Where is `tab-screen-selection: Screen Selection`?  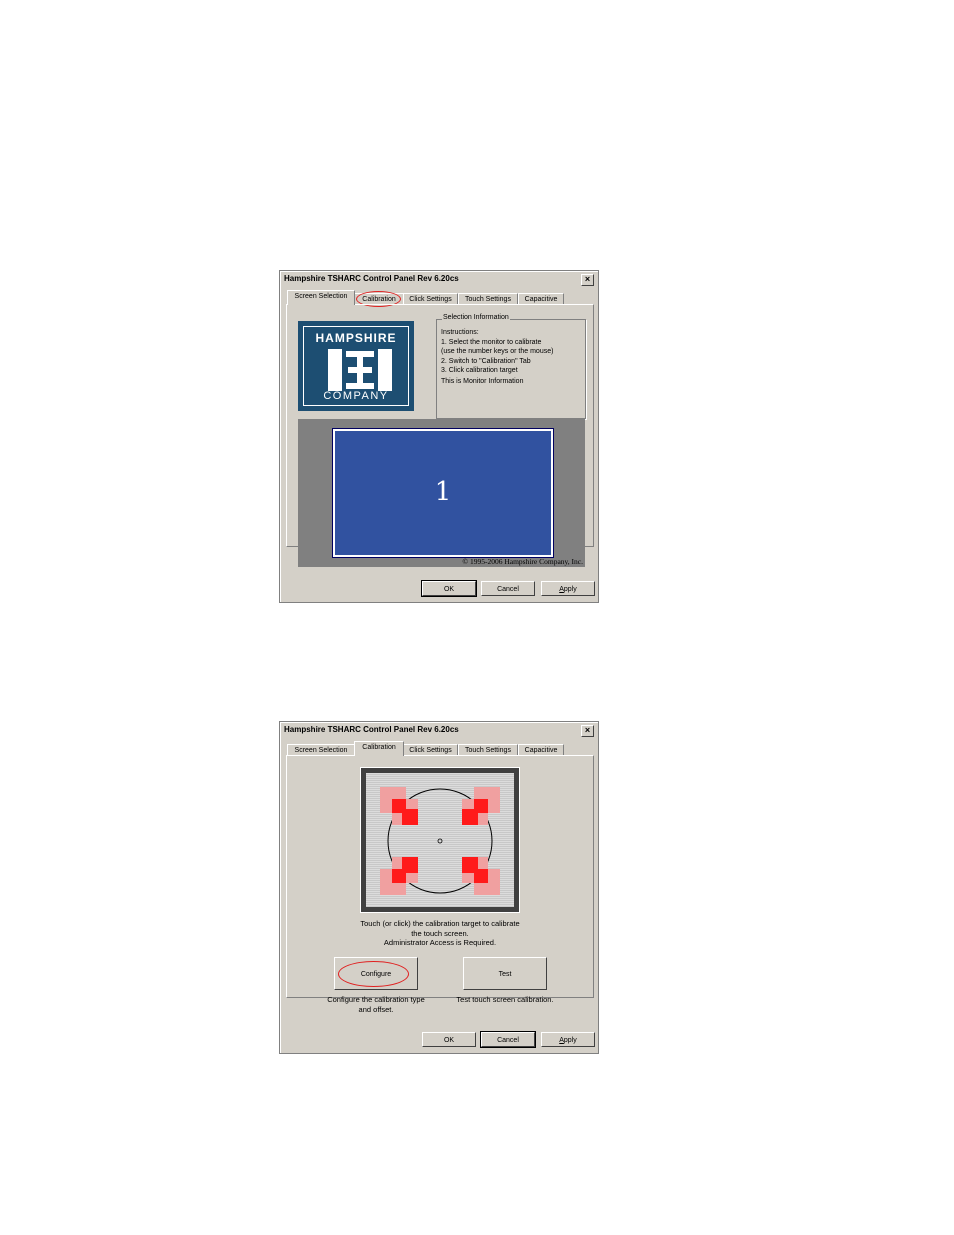 tab-screen-selection: Screen Selection is located at coordinates (321, 297).